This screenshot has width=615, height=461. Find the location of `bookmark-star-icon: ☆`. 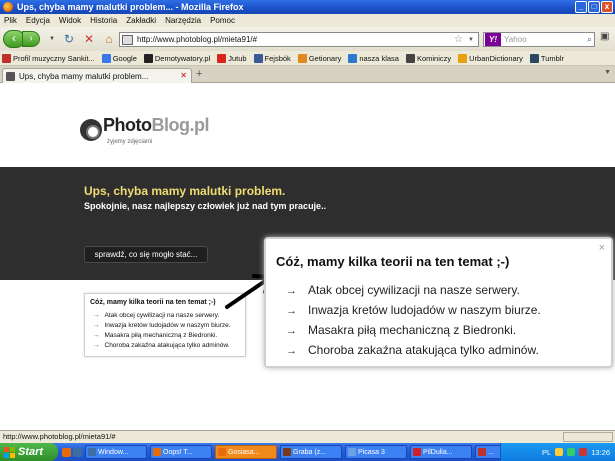

bookmark-star-icon: ☆ is located at coordinates (461, 39).